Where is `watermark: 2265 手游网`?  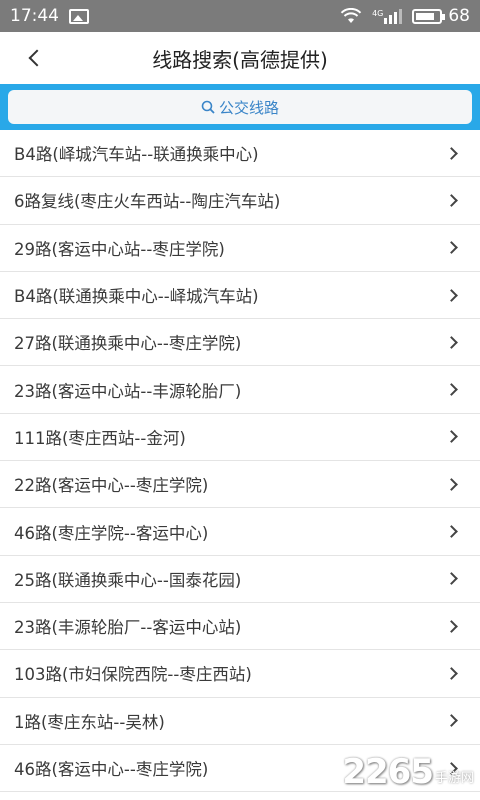 watermark: 2265 手游网 is located at coordinates (408, 772).